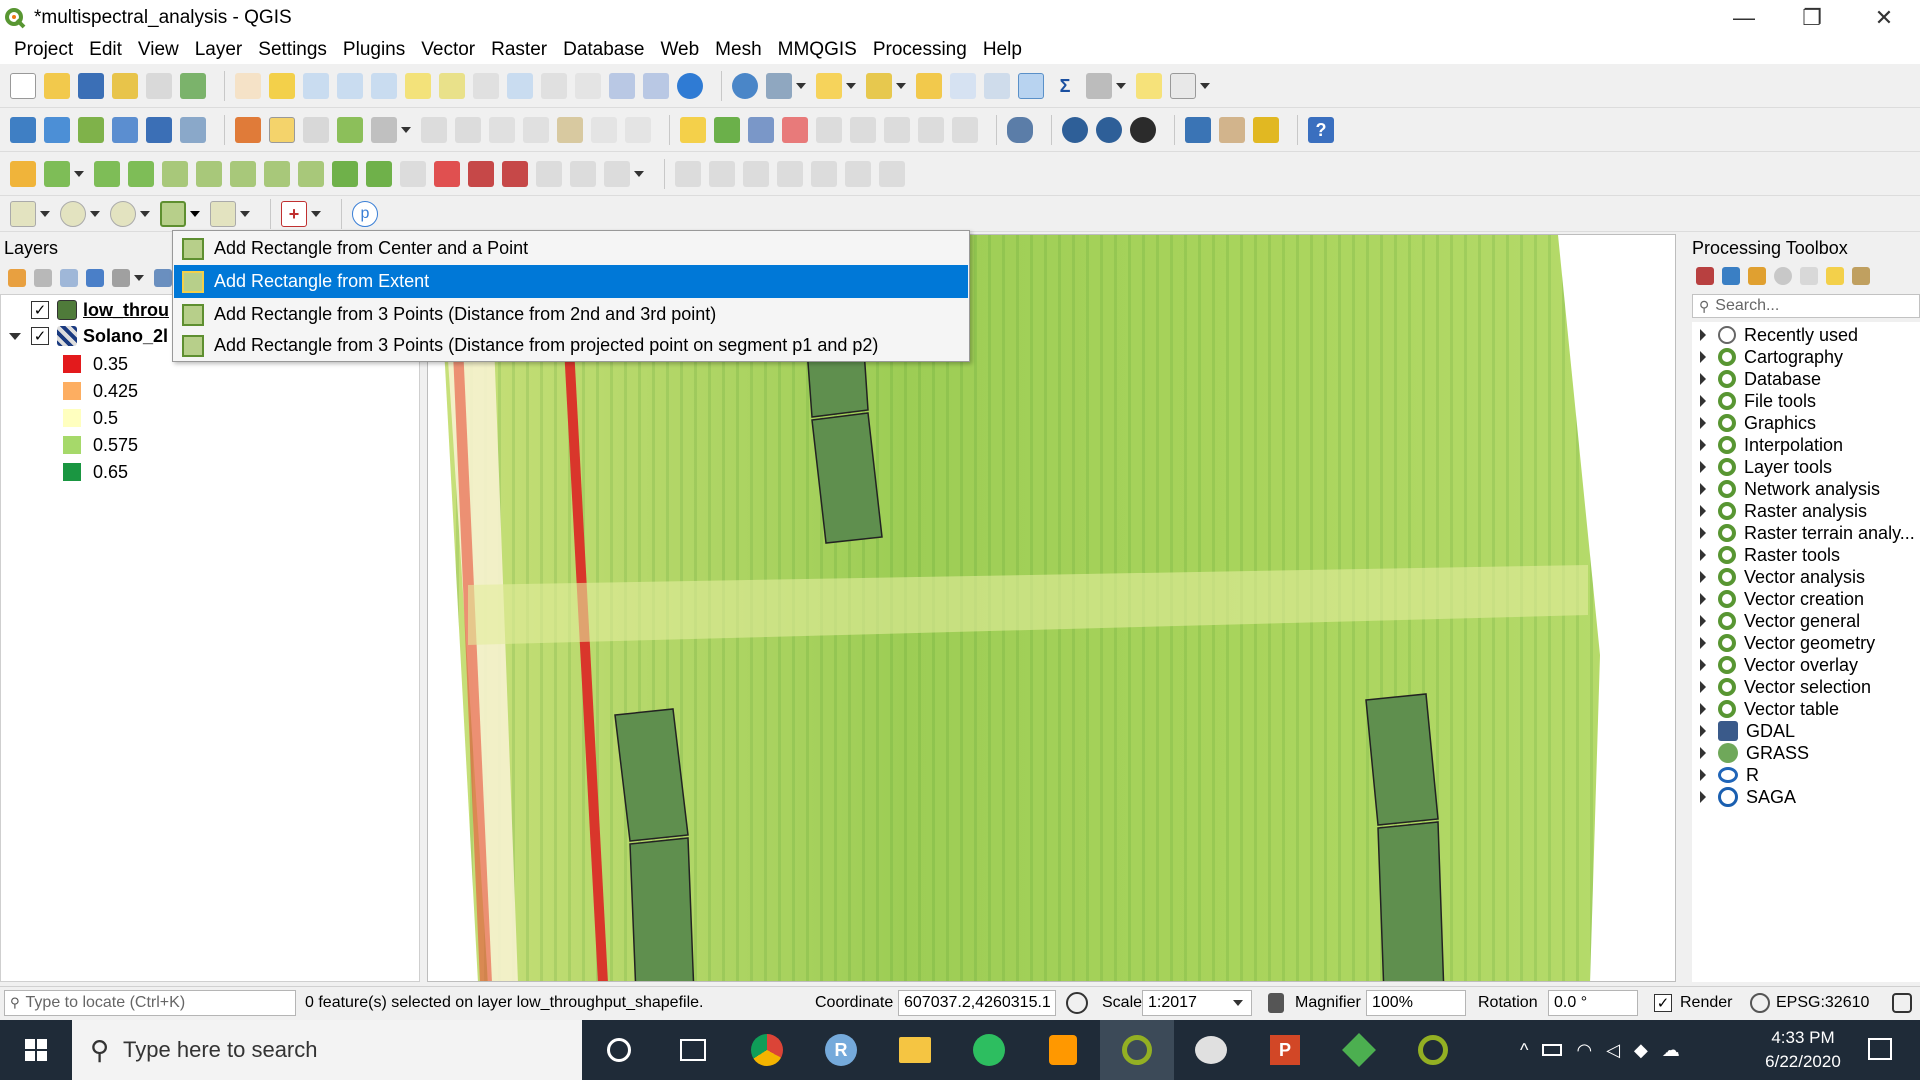  I want to click on change-label-icon, so click(931, 129).